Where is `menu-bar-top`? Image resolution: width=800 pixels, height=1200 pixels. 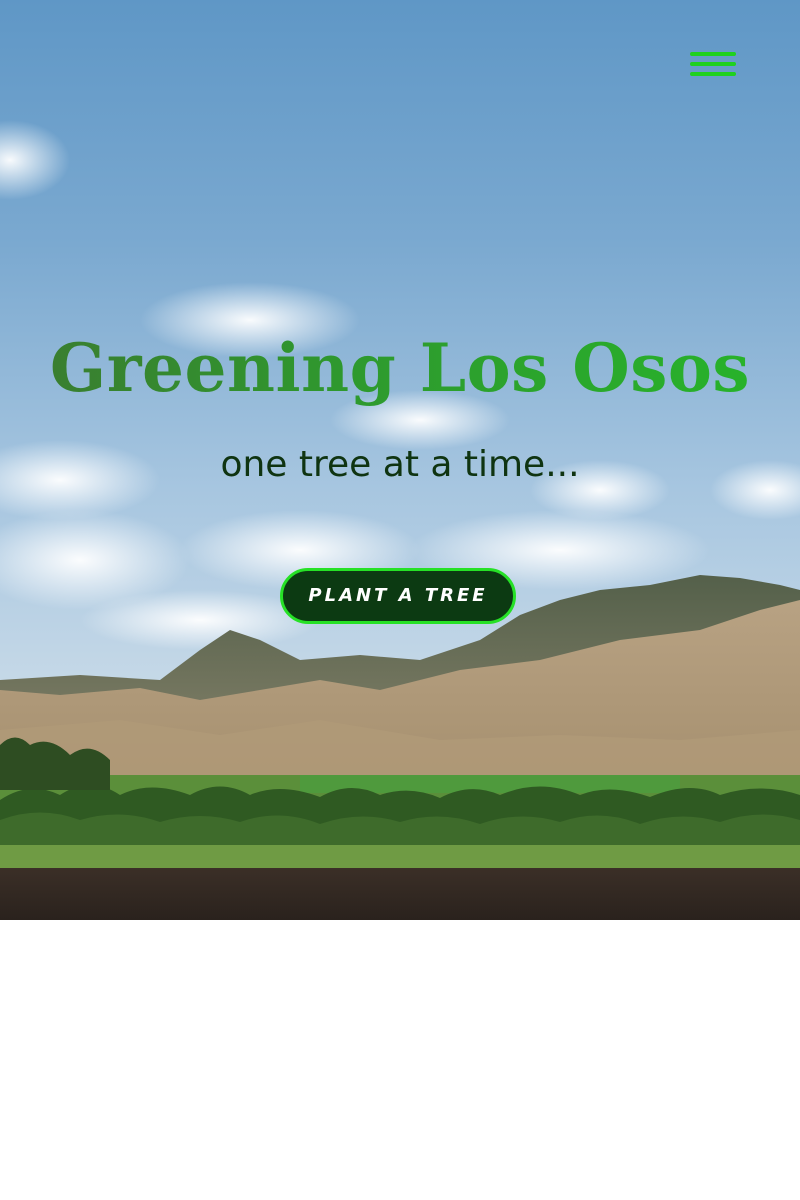
menu-bar-top is located at coordinates (713, 54).